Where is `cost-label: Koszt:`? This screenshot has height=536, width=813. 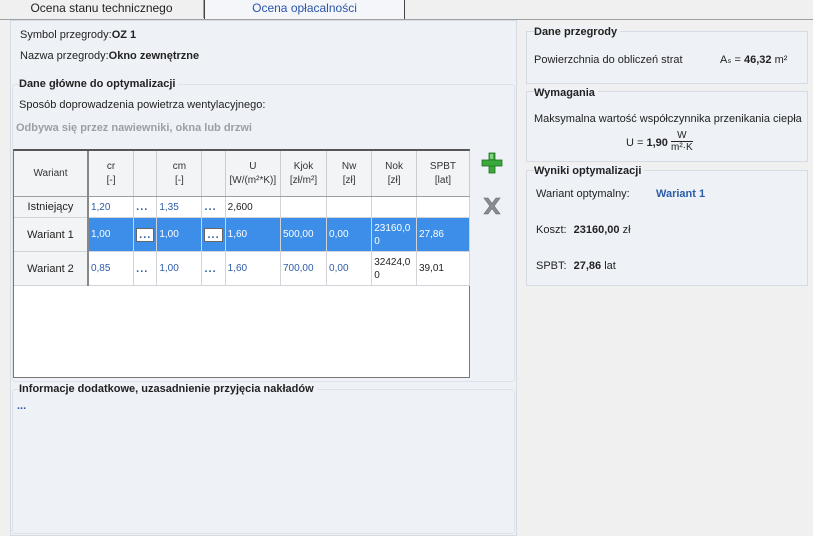 cost-label: Koszt: is located at coordinates (551, 230).